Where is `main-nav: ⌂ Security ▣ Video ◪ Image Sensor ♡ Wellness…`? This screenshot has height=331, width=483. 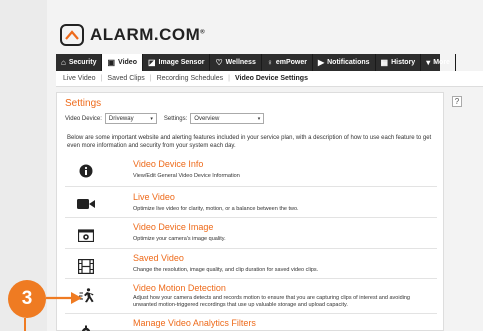 main-nav: ⌂ Security ▣ Video ◪ Image Sensor ♡ Wellness… is located at coordinates (256, 62).